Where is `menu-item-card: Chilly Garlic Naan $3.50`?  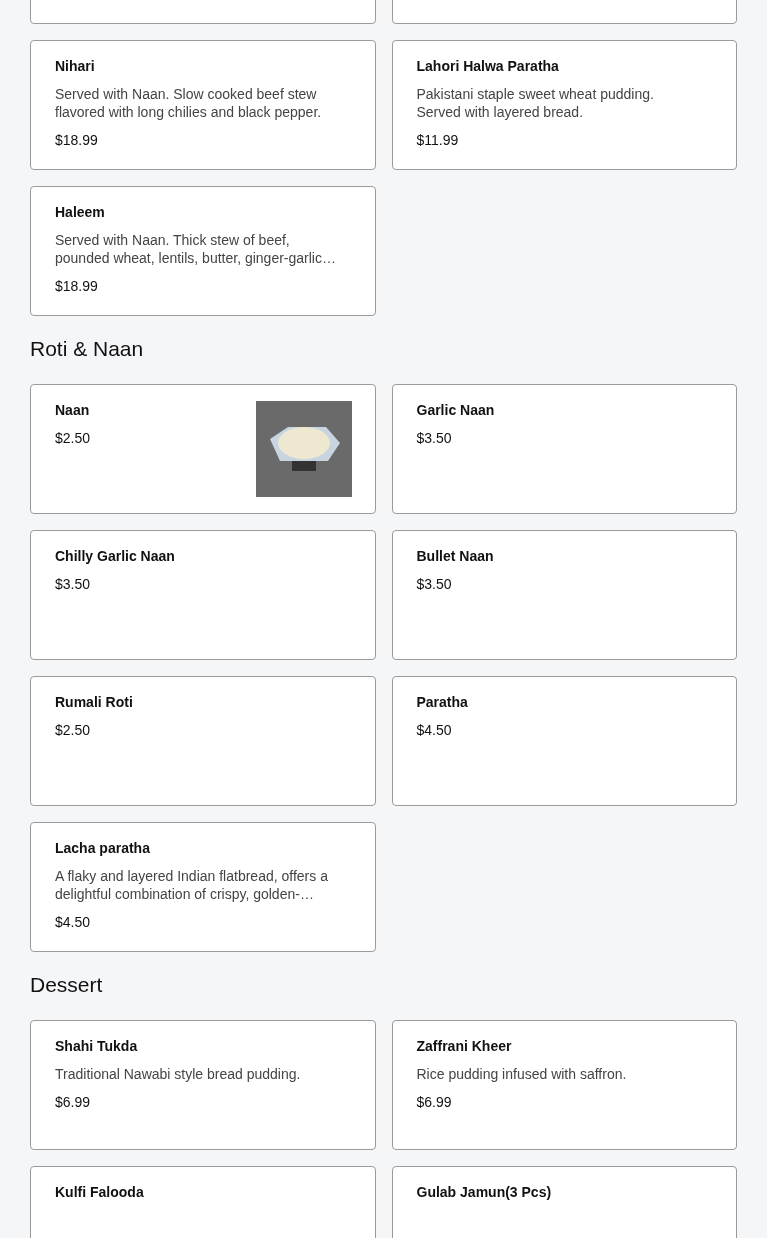 menu-item-card: Chilly Garlic Naan $3.50 is located at coordinates (203, 595).